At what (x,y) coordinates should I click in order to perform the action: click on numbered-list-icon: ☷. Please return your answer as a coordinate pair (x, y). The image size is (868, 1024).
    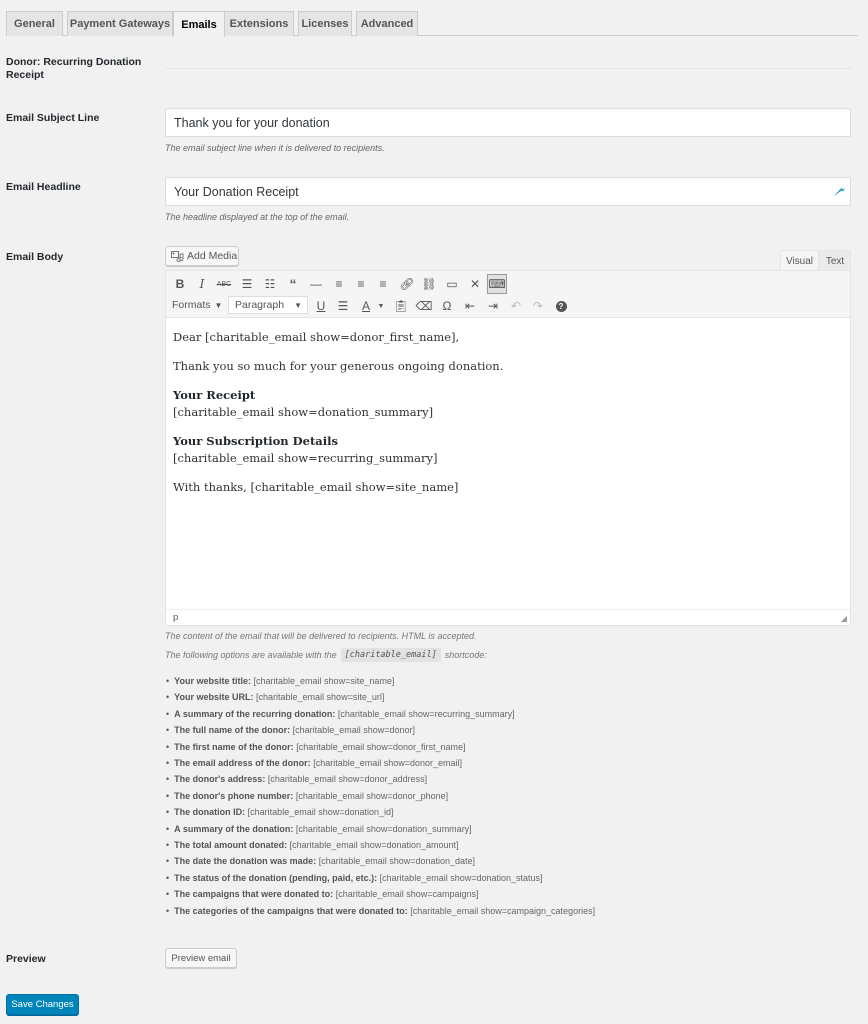
    Looking at the image, I should click on (270, 284).